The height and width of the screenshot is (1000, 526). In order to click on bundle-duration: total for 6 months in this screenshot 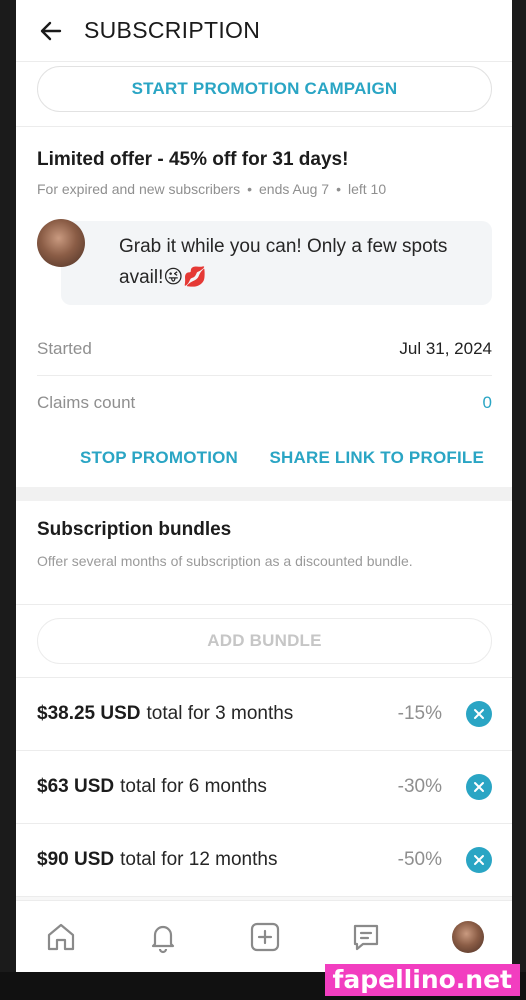, I will do `click(193, 786)`.